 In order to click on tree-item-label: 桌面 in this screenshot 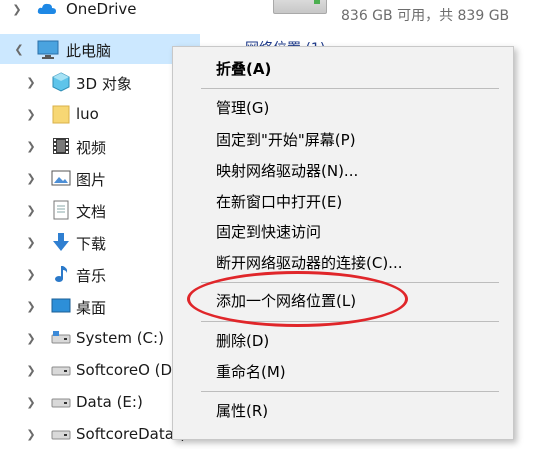, I will do `click(91, 308)`.